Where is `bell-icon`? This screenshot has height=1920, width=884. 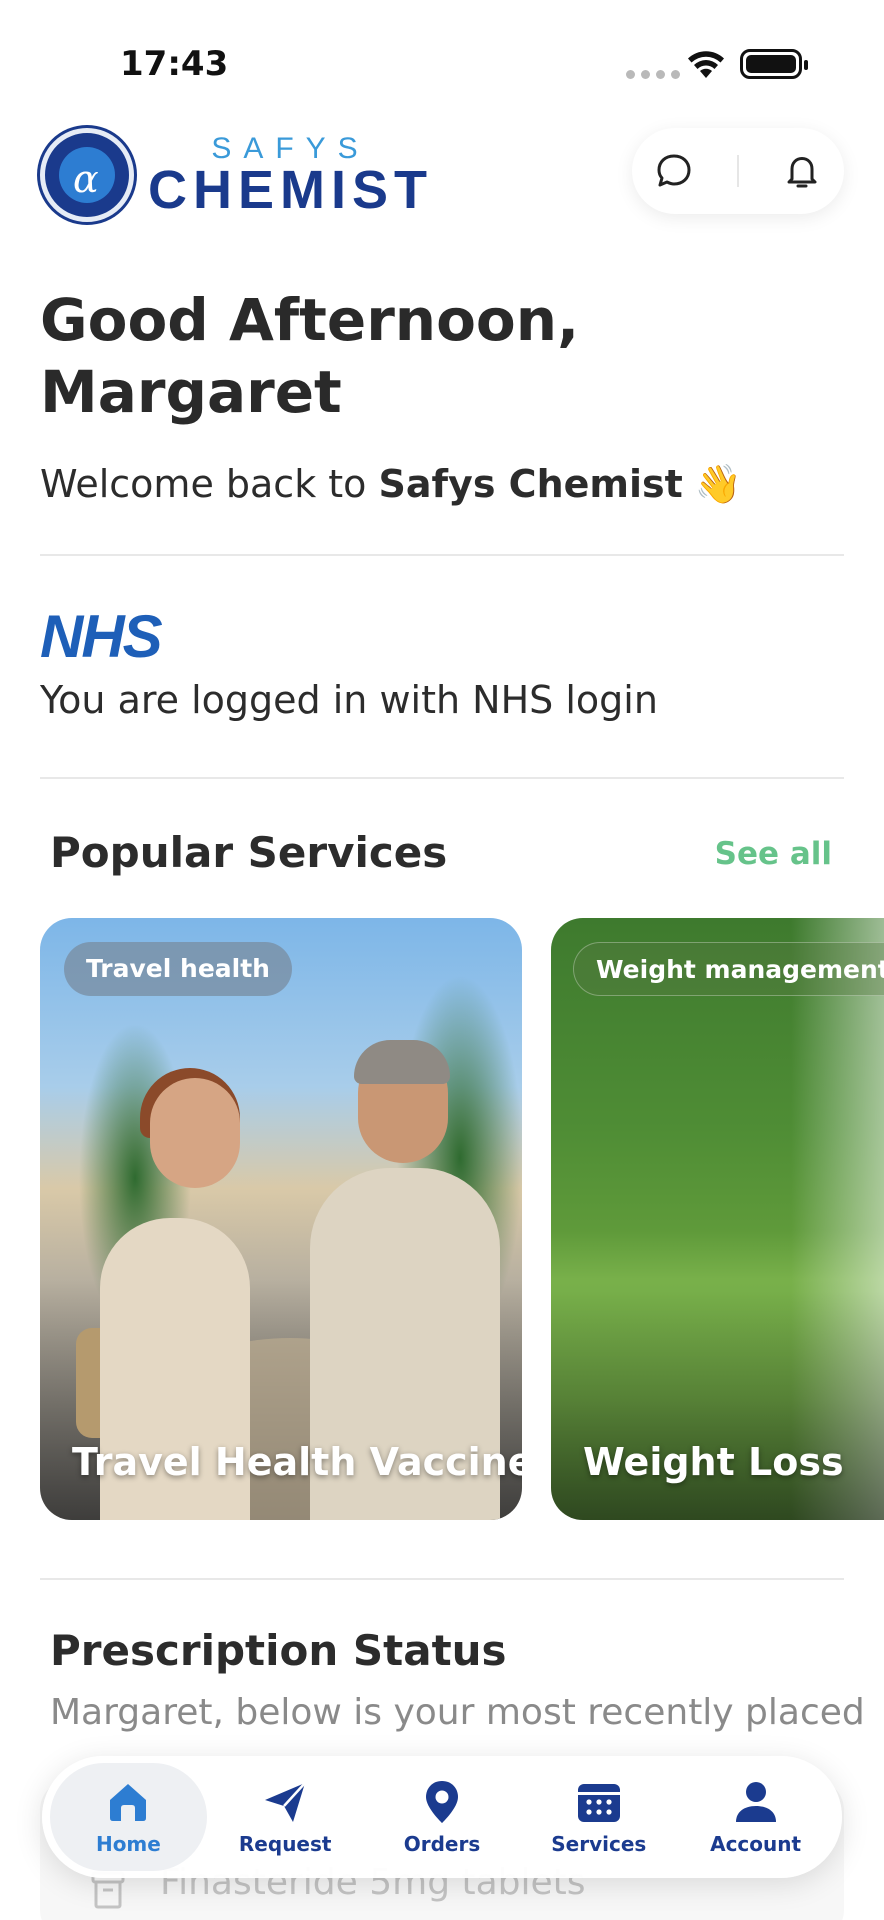 bell-icon is located at coordinates (802, 171).